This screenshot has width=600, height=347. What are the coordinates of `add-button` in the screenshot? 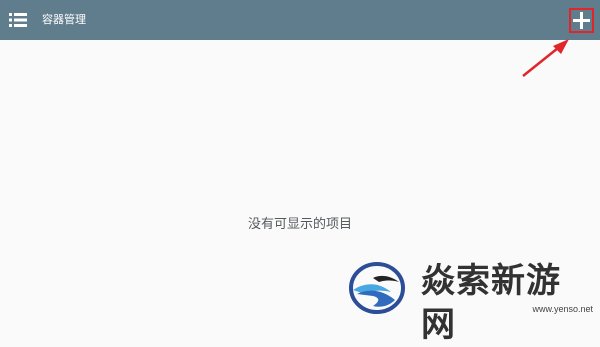 It's located at (581, 20).